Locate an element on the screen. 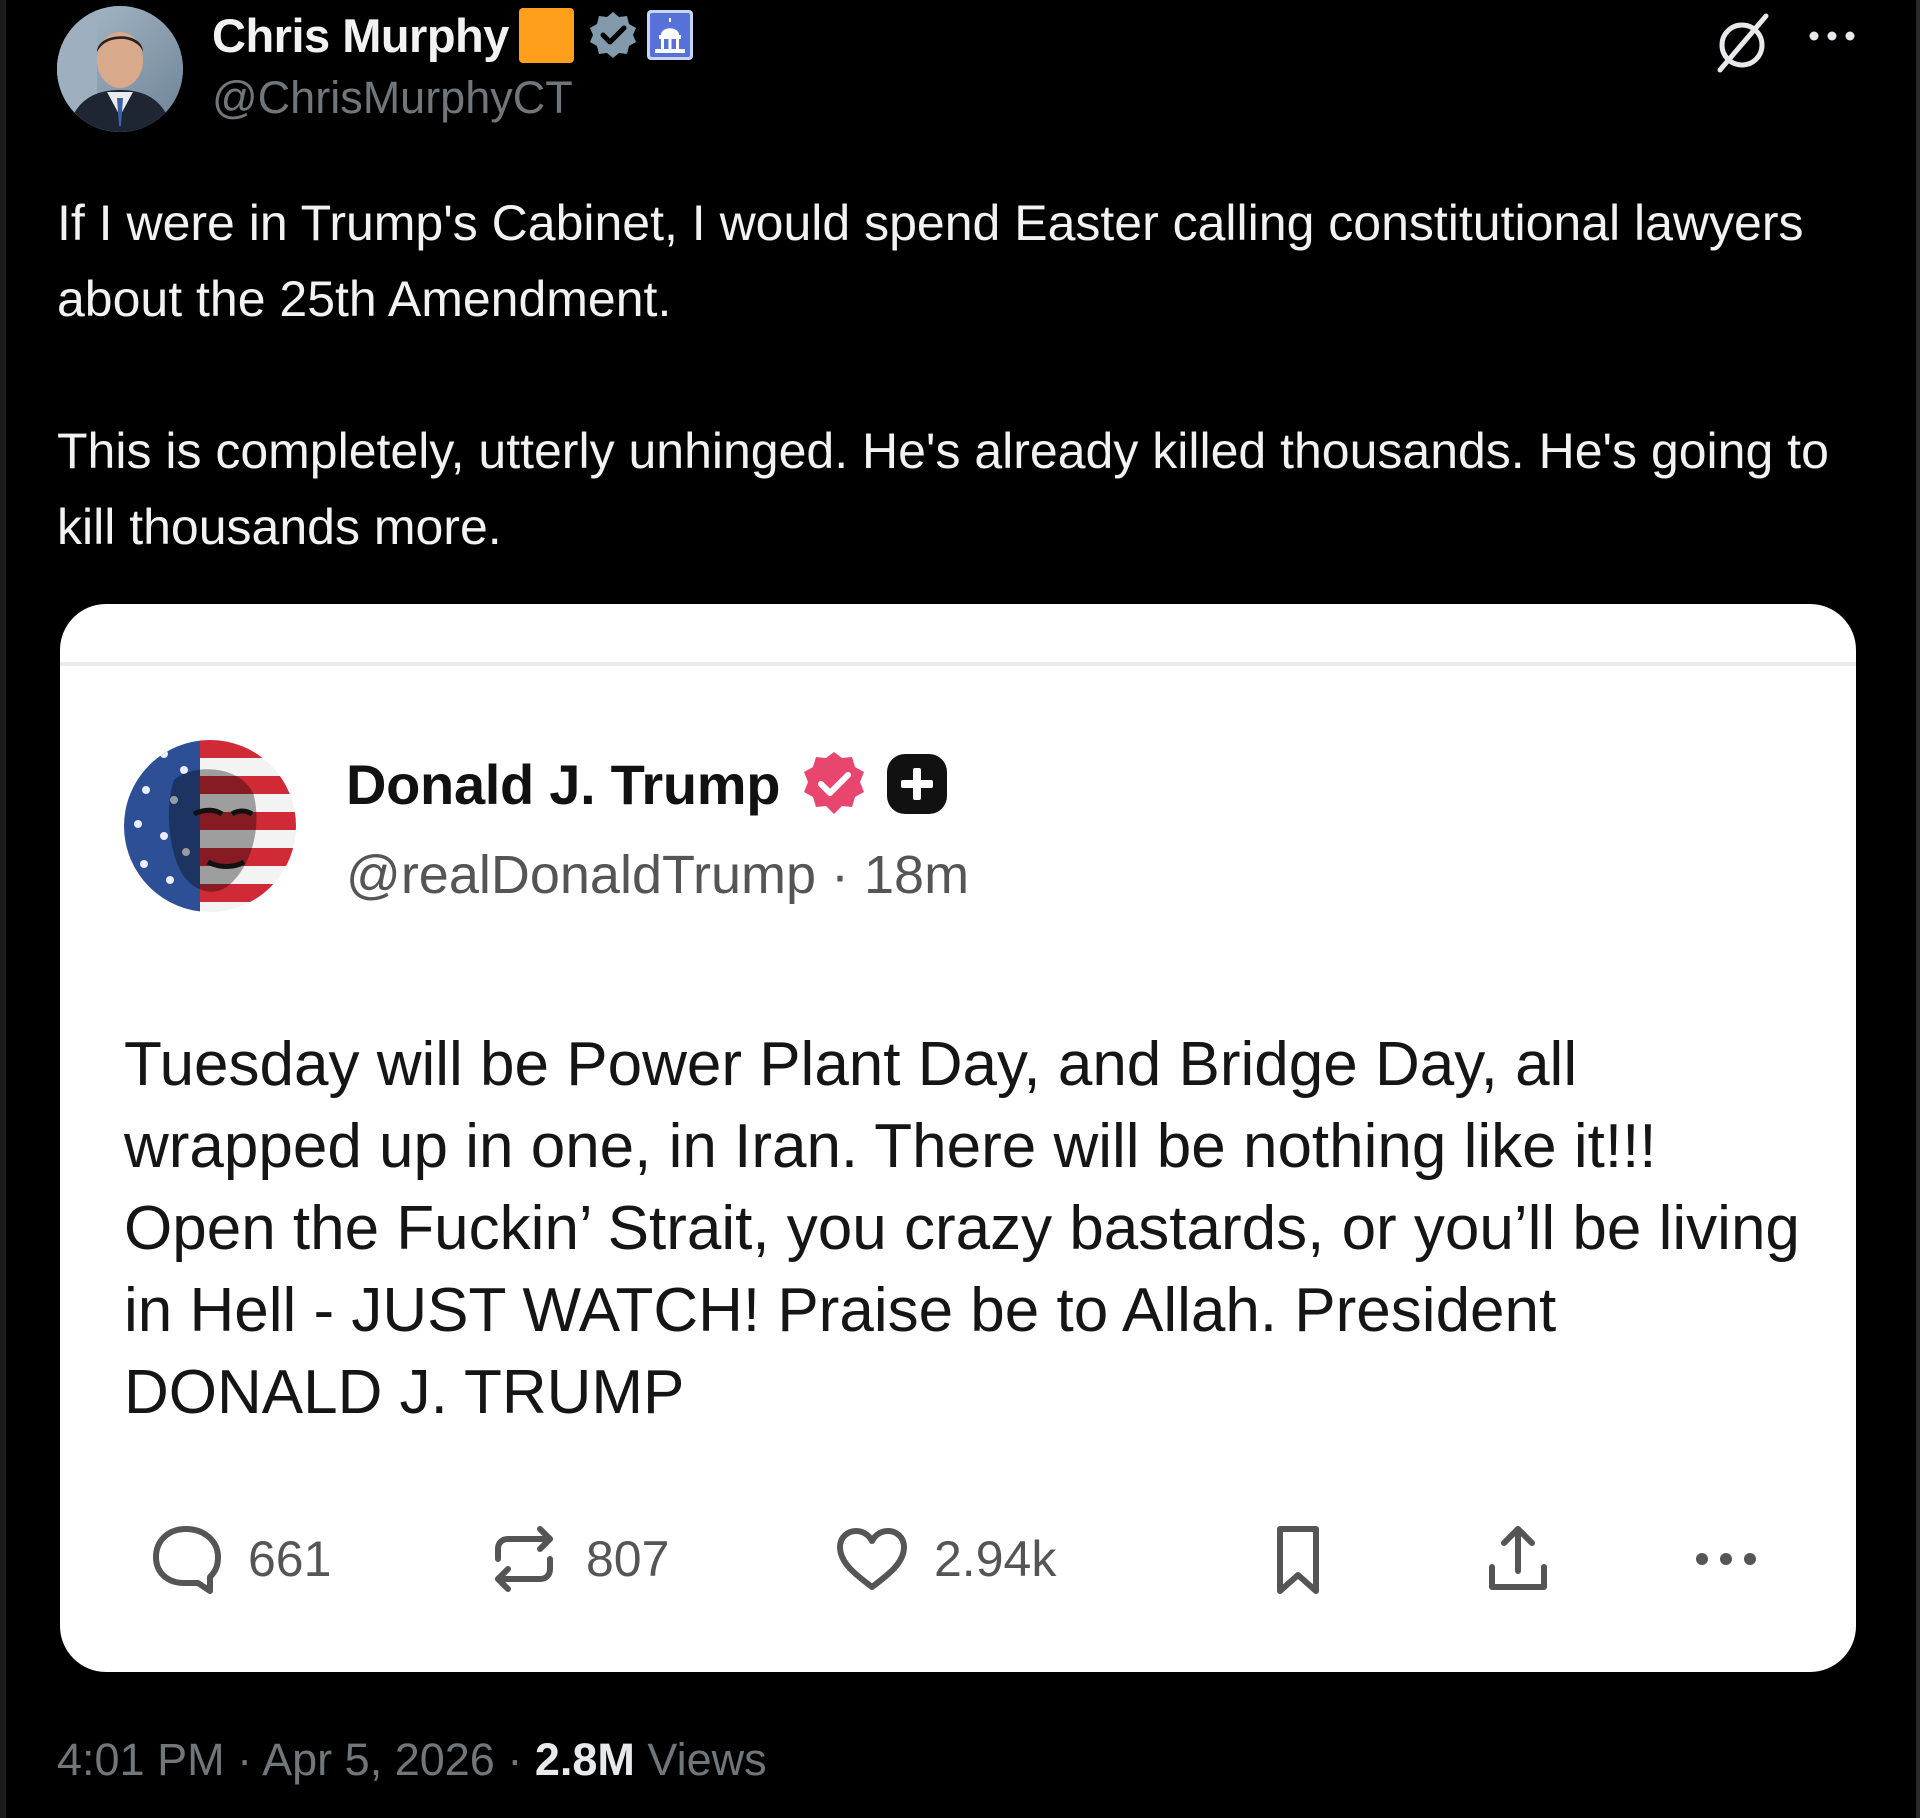 This screenshot has height=1818, width=1920. embedded-author-meta: @realDonaldTrump · 18m is located at coordinates (657, 875).